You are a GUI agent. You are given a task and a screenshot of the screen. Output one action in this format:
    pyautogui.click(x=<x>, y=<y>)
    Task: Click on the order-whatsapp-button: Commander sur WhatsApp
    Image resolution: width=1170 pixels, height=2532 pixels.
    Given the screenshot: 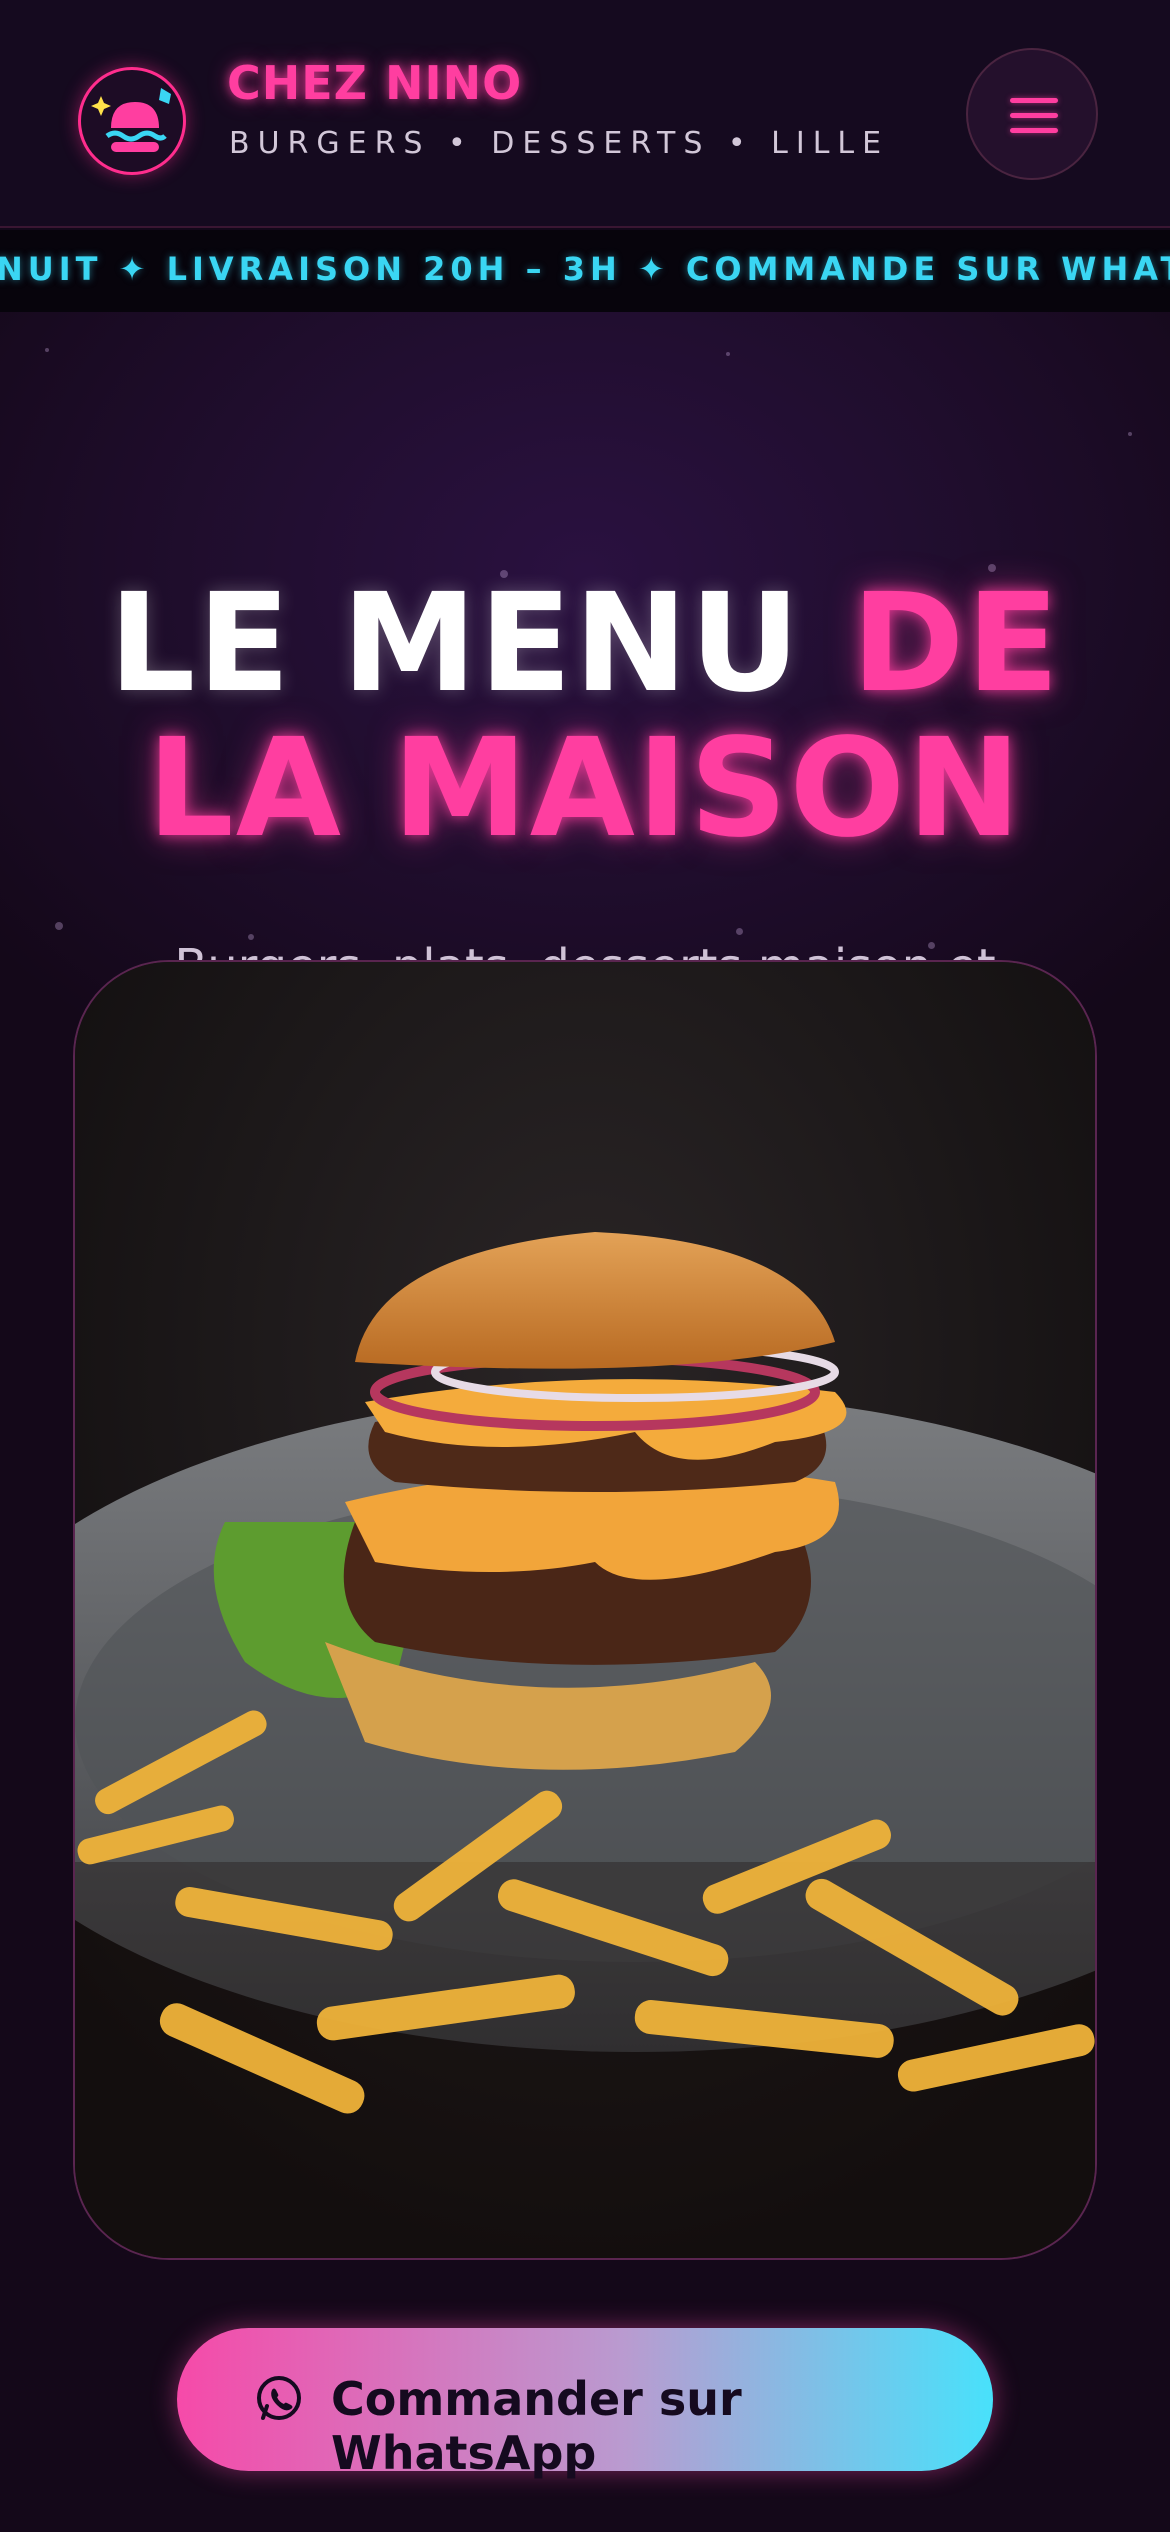 What is the action you would take?
    pyautogui.click(x=585, y=2404)
    